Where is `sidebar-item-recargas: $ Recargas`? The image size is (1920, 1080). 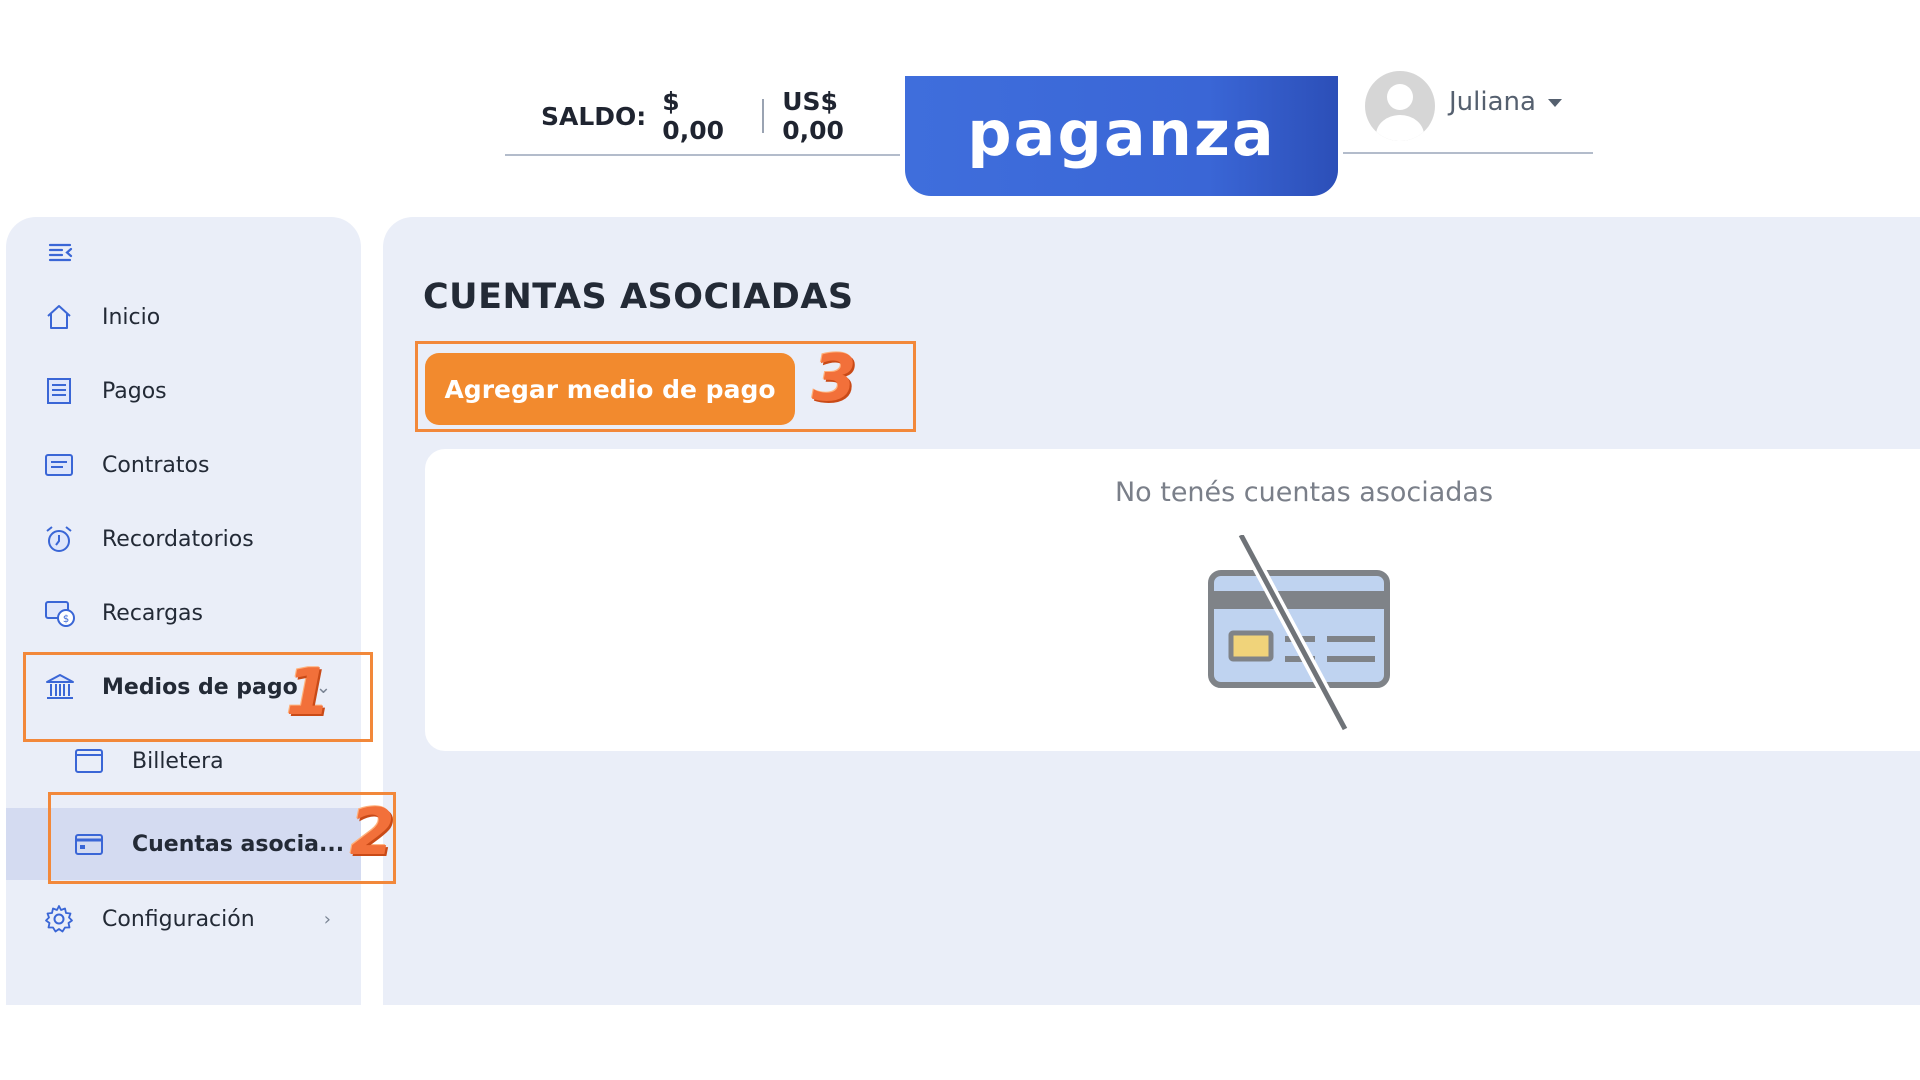 sidebar-item-recargas: $ Recargas is located at coordinates (183, 613).